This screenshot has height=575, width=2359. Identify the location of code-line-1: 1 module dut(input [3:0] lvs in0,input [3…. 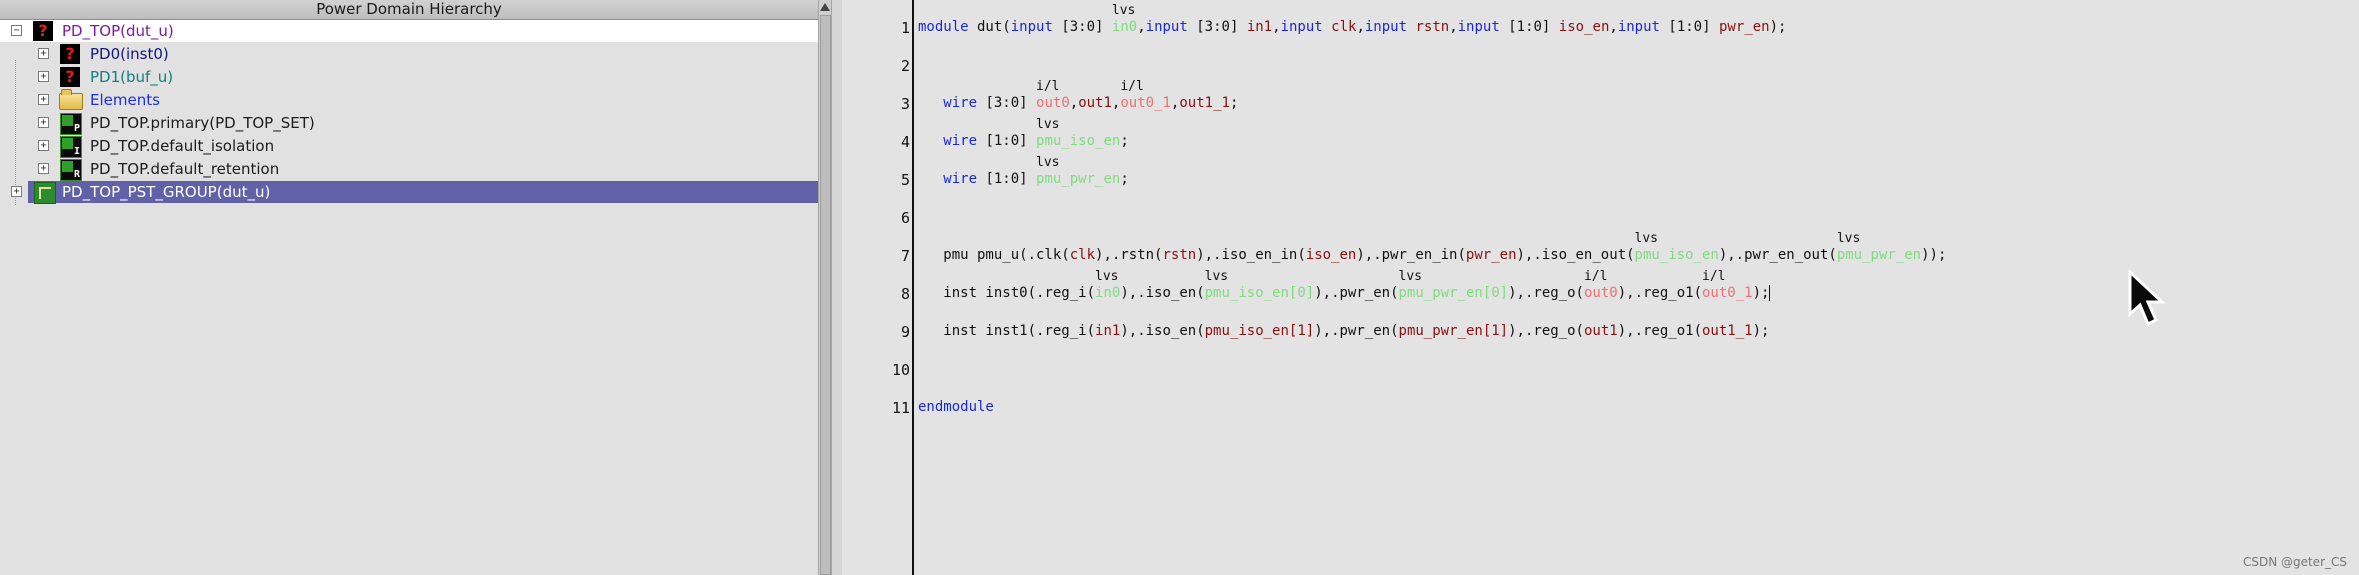
(1600, 22).